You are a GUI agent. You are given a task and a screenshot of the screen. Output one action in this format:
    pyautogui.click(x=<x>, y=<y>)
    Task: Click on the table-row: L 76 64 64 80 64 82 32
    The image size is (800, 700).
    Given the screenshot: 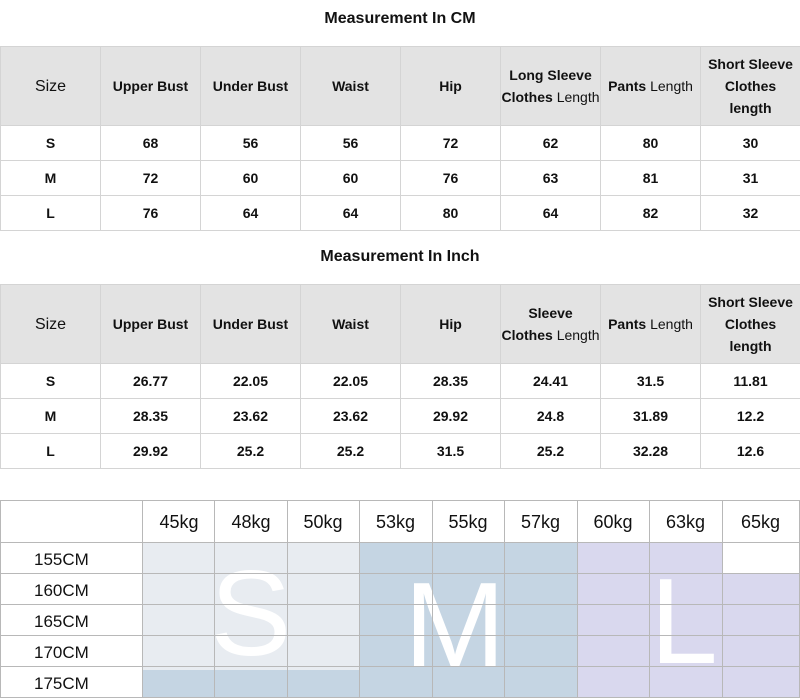 What is the action you would take?
    pyautogui.click(x=400, y=213)
    